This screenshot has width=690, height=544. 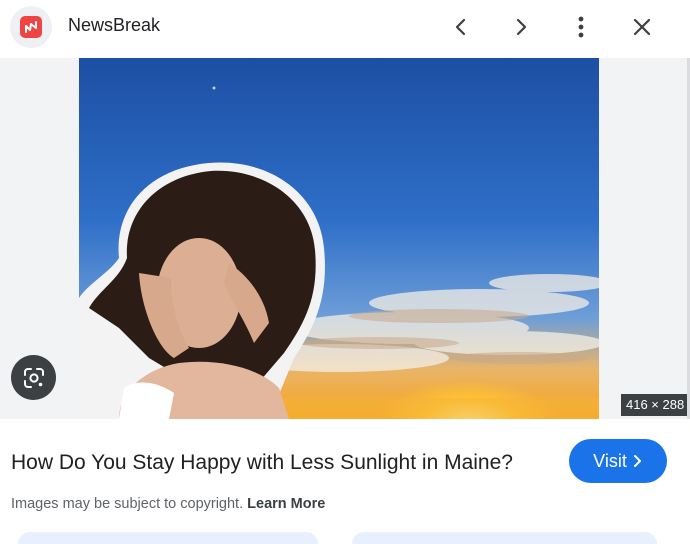 I want to click on close-icon, so click(x=642, y=27).